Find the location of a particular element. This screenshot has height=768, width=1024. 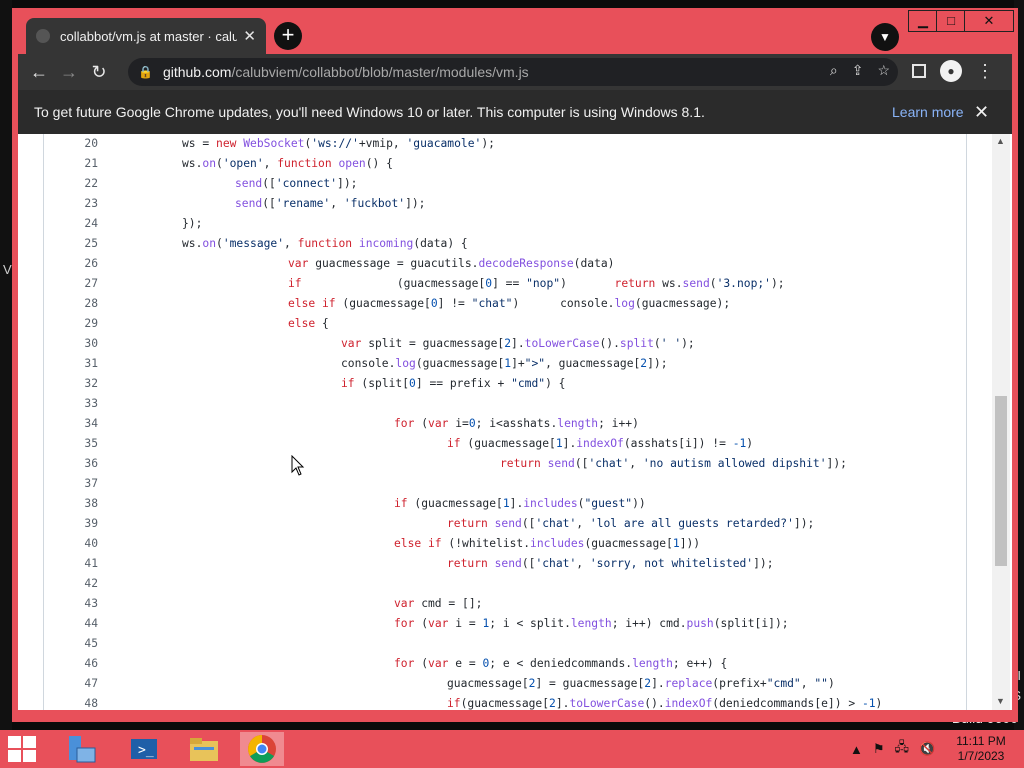

line-number: 20 is located at coordinates (76, 143).